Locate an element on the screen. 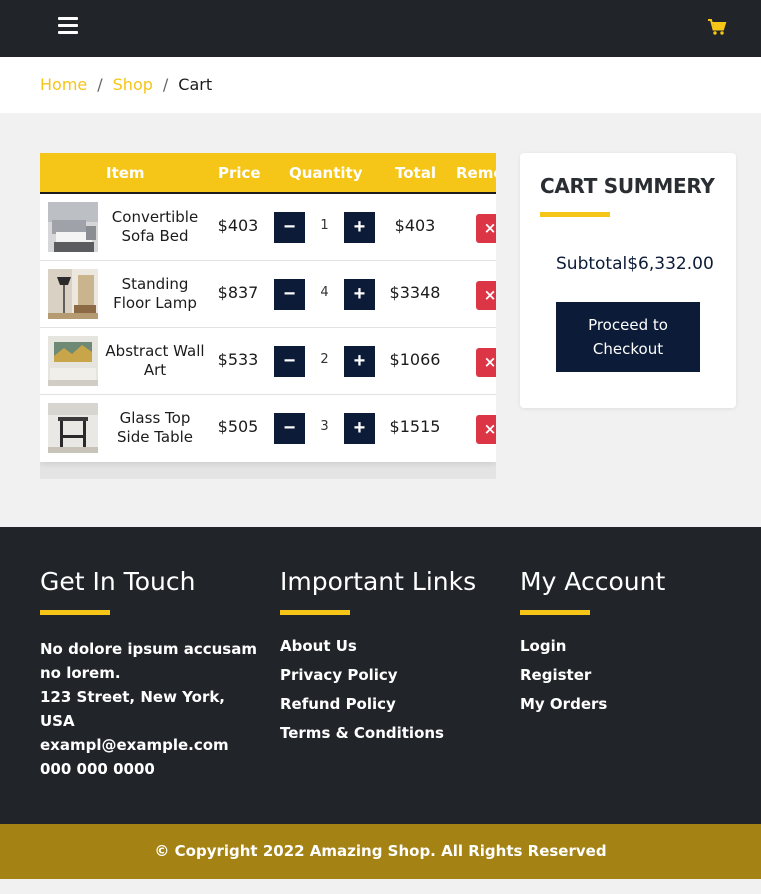 The image size is (761, 894). footer-heading: Important Links is located at coordinates (378, 581).